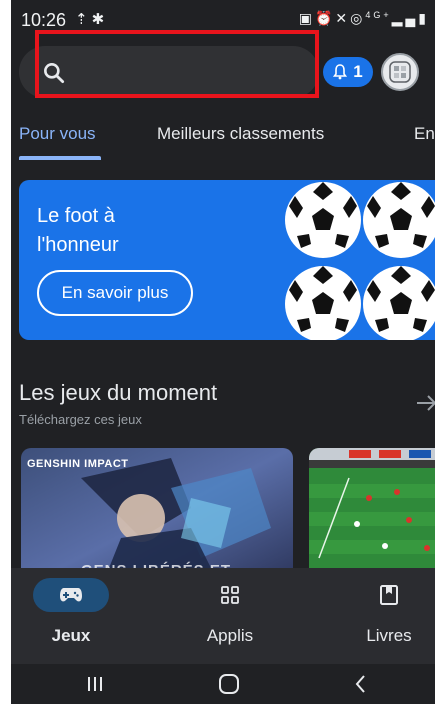 The image size is (435, 704). I want to click on soccer-balls-illustration, so click(360, 261).